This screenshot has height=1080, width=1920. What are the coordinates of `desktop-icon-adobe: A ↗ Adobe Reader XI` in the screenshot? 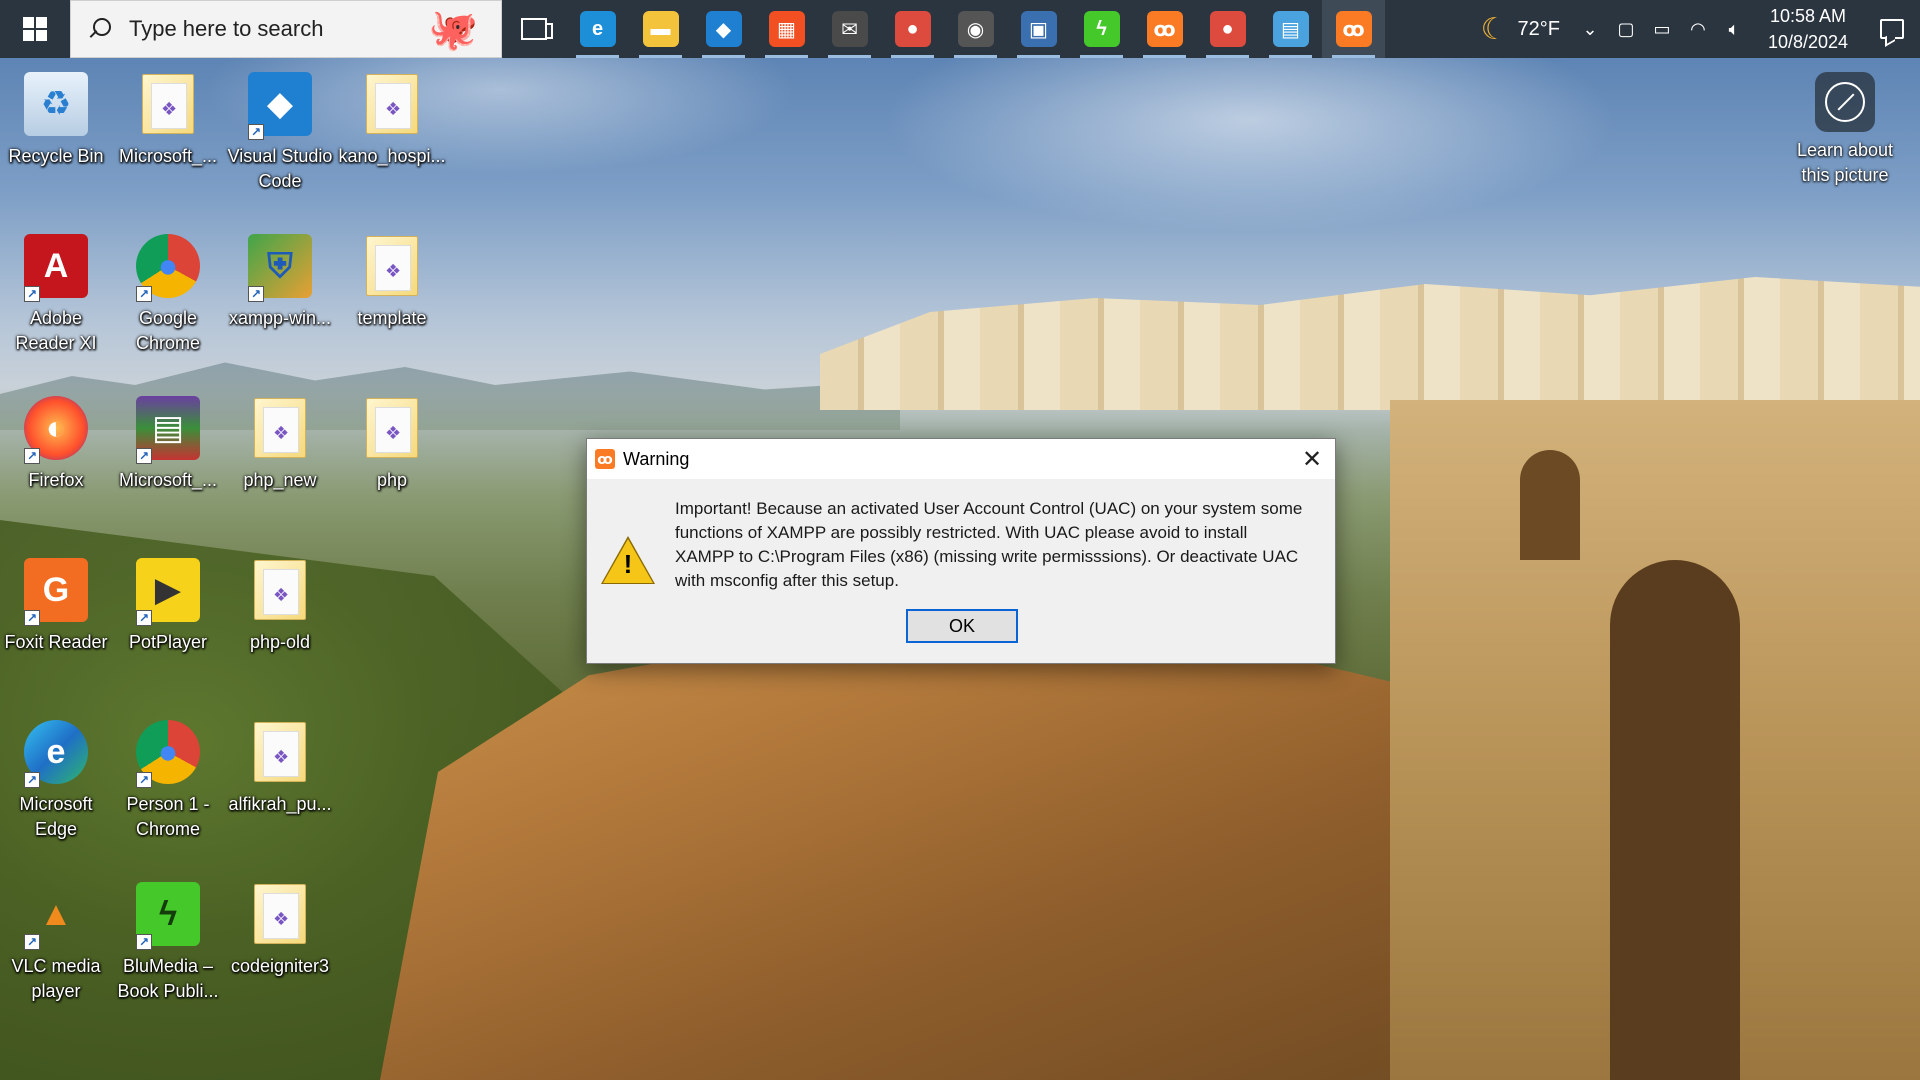 It's located at (56, 293).